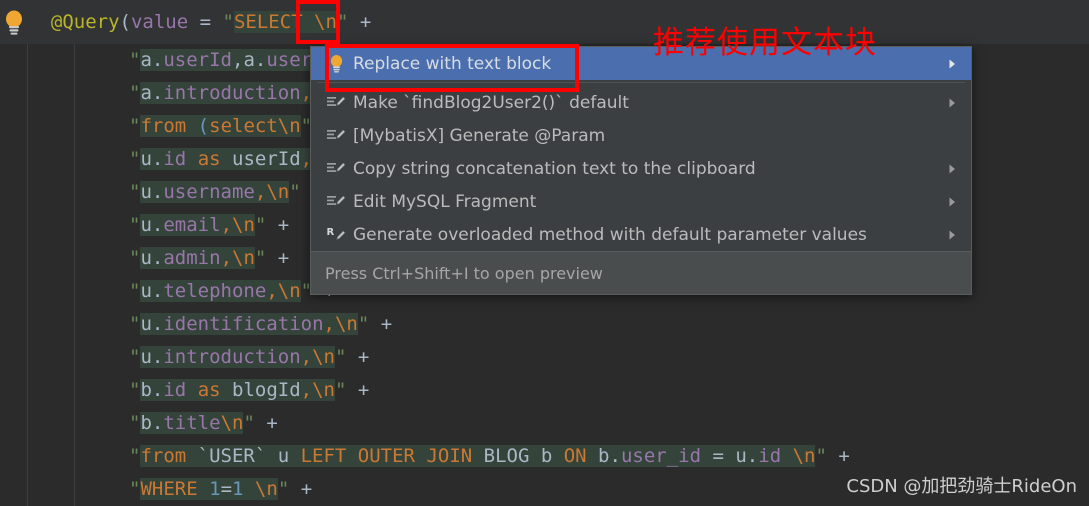  Describe the element at coordinates (249, 390) in the screenshot. I see `code-line: "b.id as blogId,\n" +` at that location.